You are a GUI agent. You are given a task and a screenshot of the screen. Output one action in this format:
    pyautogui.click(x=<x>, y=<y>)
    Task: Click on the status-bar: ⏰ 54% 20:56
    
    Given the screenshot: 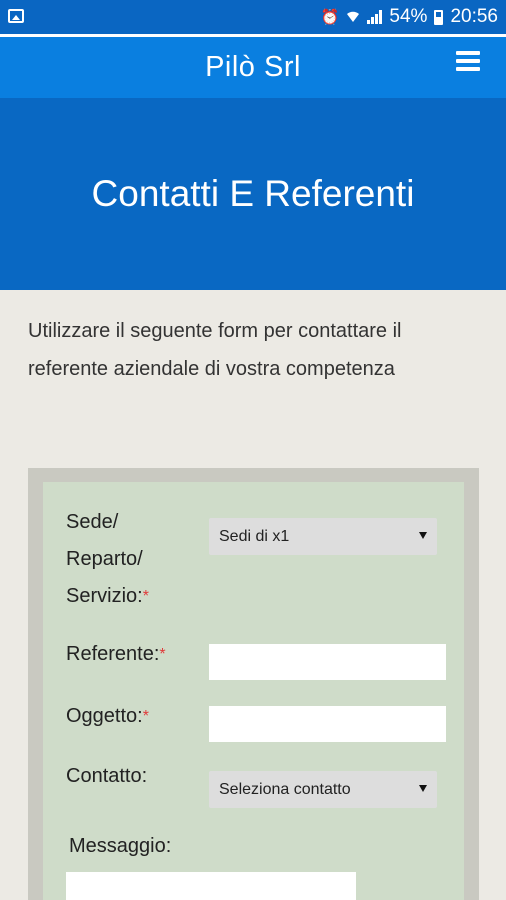 What is the action you would take?
    pyautogui.click(x=253, y=17)
    